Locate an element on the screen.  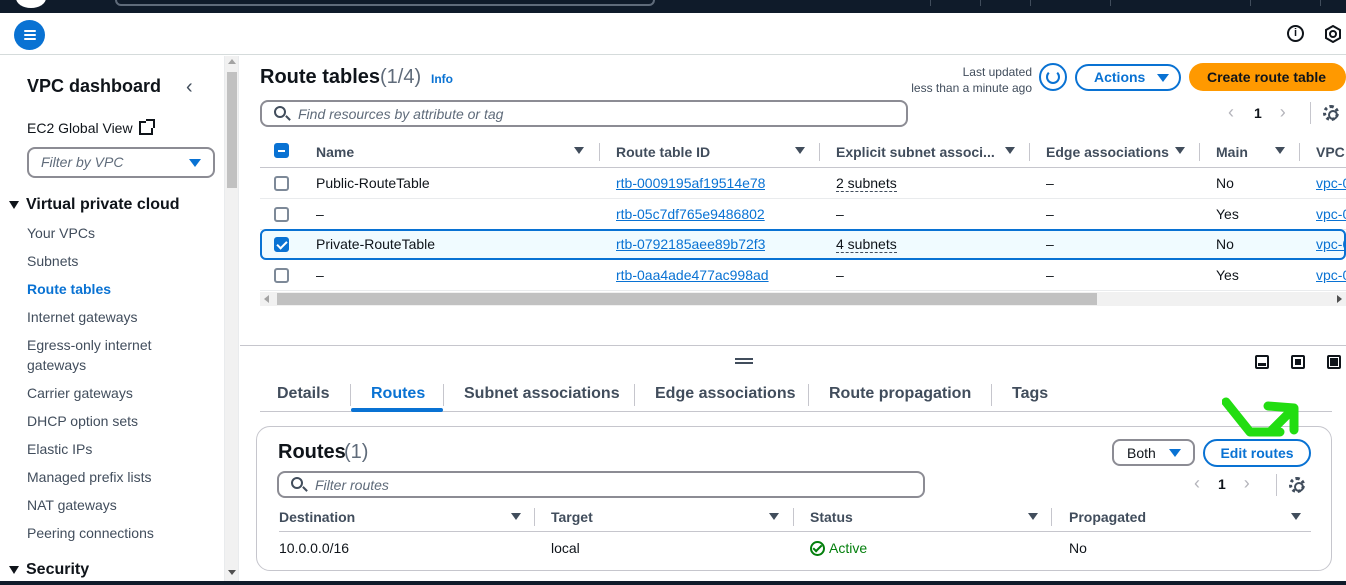
tab-details: Details is located at coordinates (303, 394).